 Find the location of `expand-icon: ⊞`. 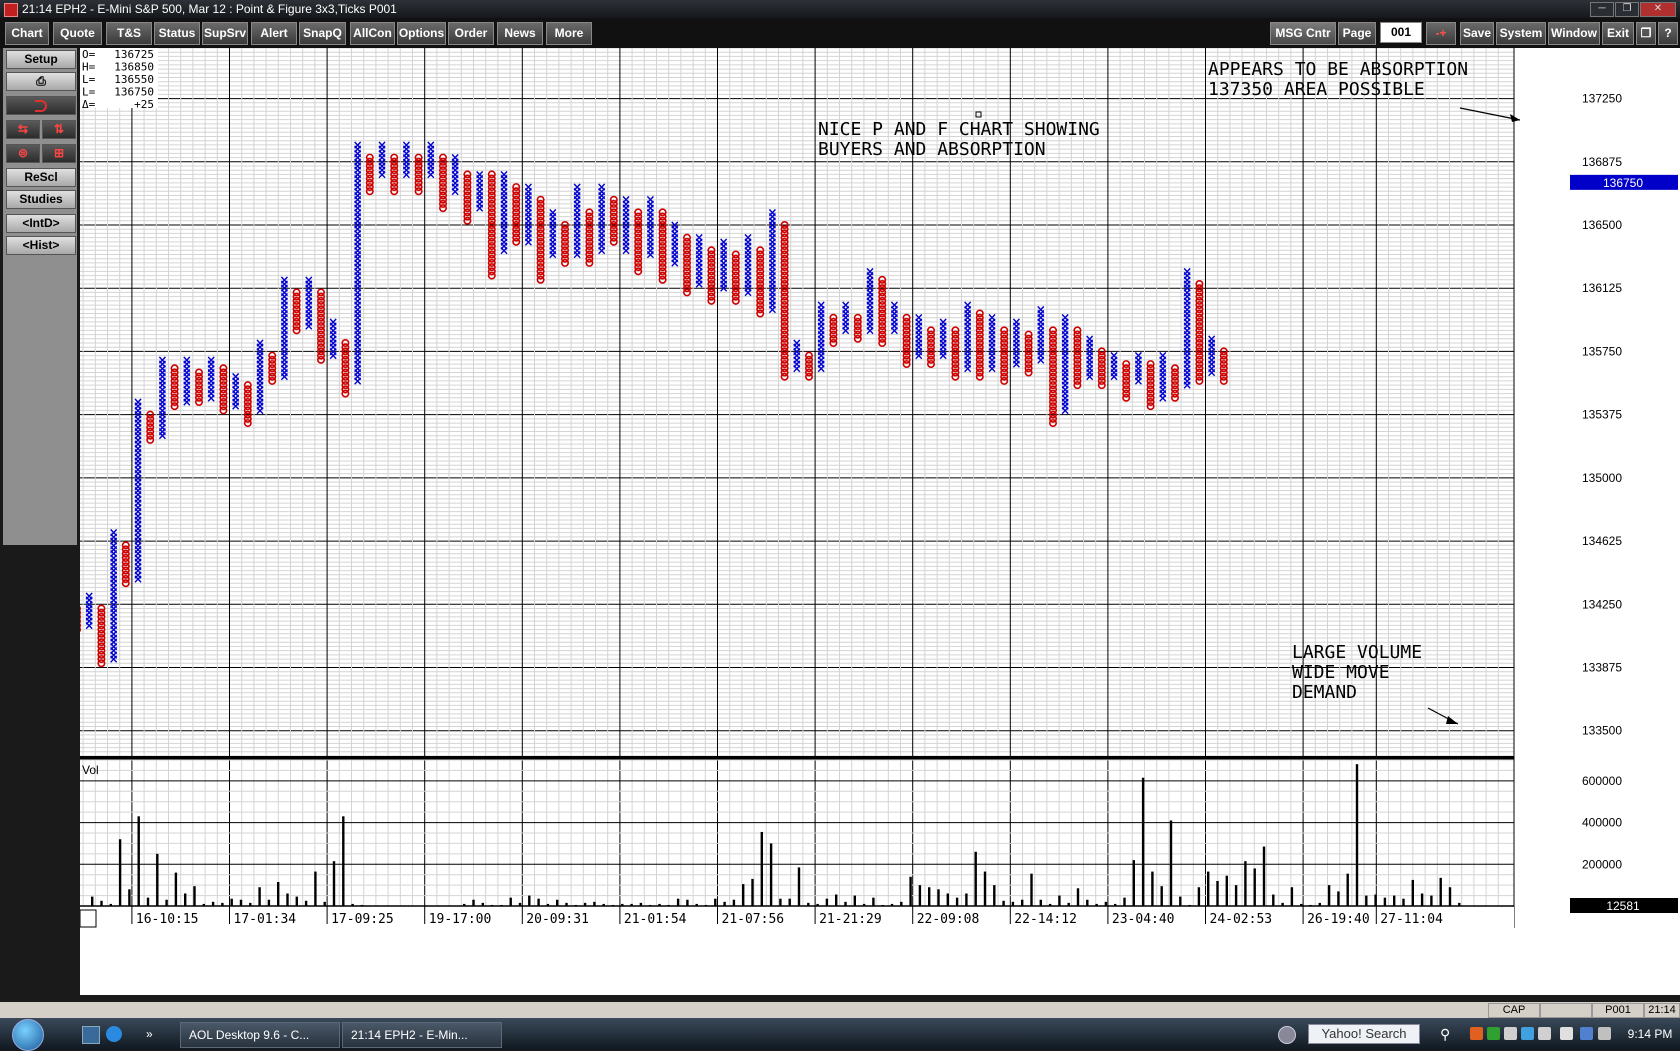

expand-icon: ⊞ is located at coordinates (59, 153).